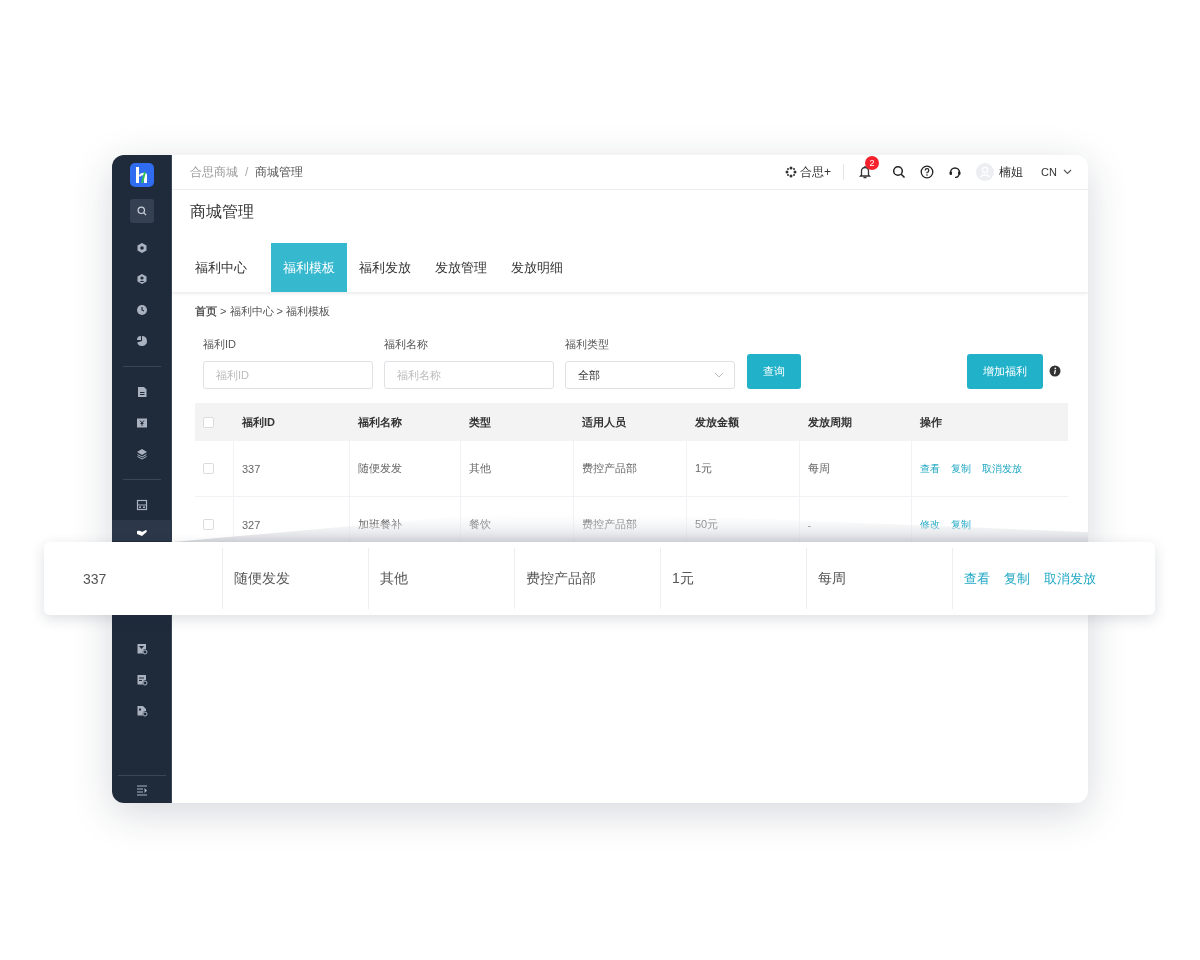 The image size is (1200, 960). I want to click on clock-icon, so click(141, 309).